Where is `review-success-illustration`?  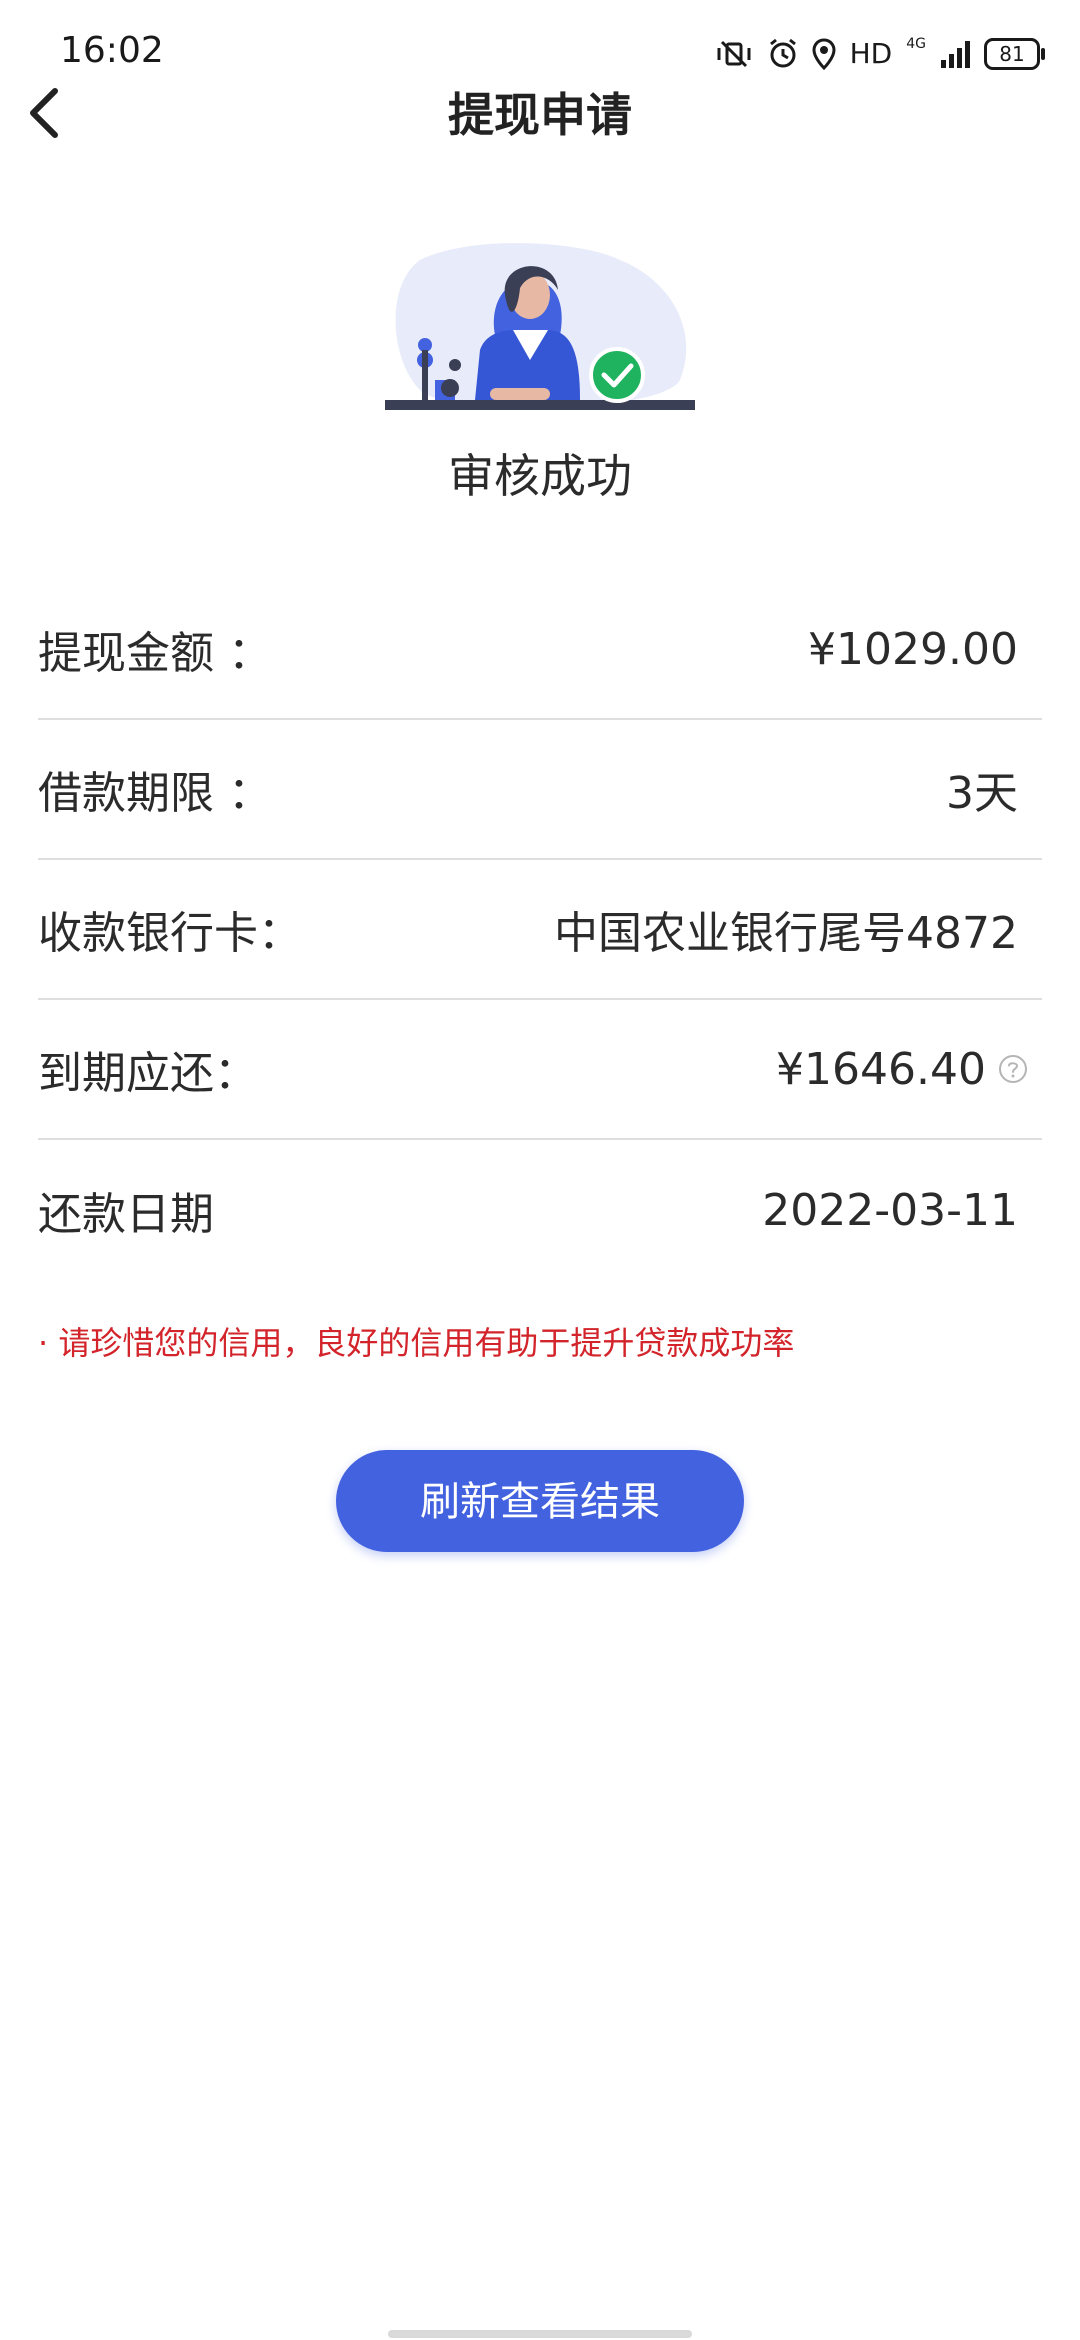 review-success-illustration is located at coordinates (540, 330).